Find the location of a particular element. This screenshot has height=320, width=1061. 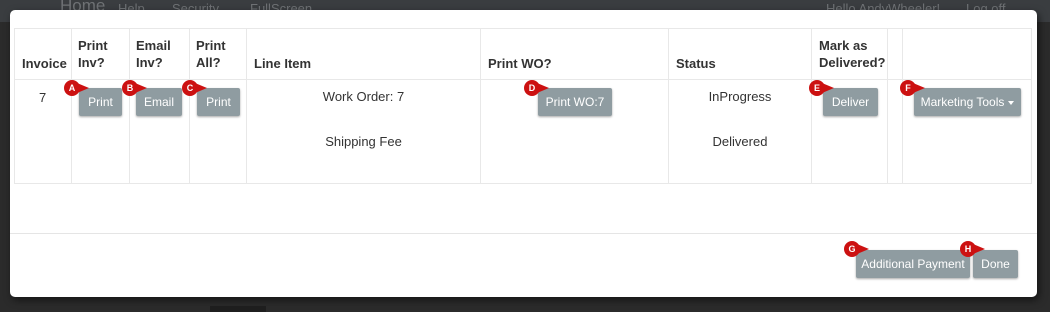

header-email-inv-line1: Email is located at coordinates (153, 45).